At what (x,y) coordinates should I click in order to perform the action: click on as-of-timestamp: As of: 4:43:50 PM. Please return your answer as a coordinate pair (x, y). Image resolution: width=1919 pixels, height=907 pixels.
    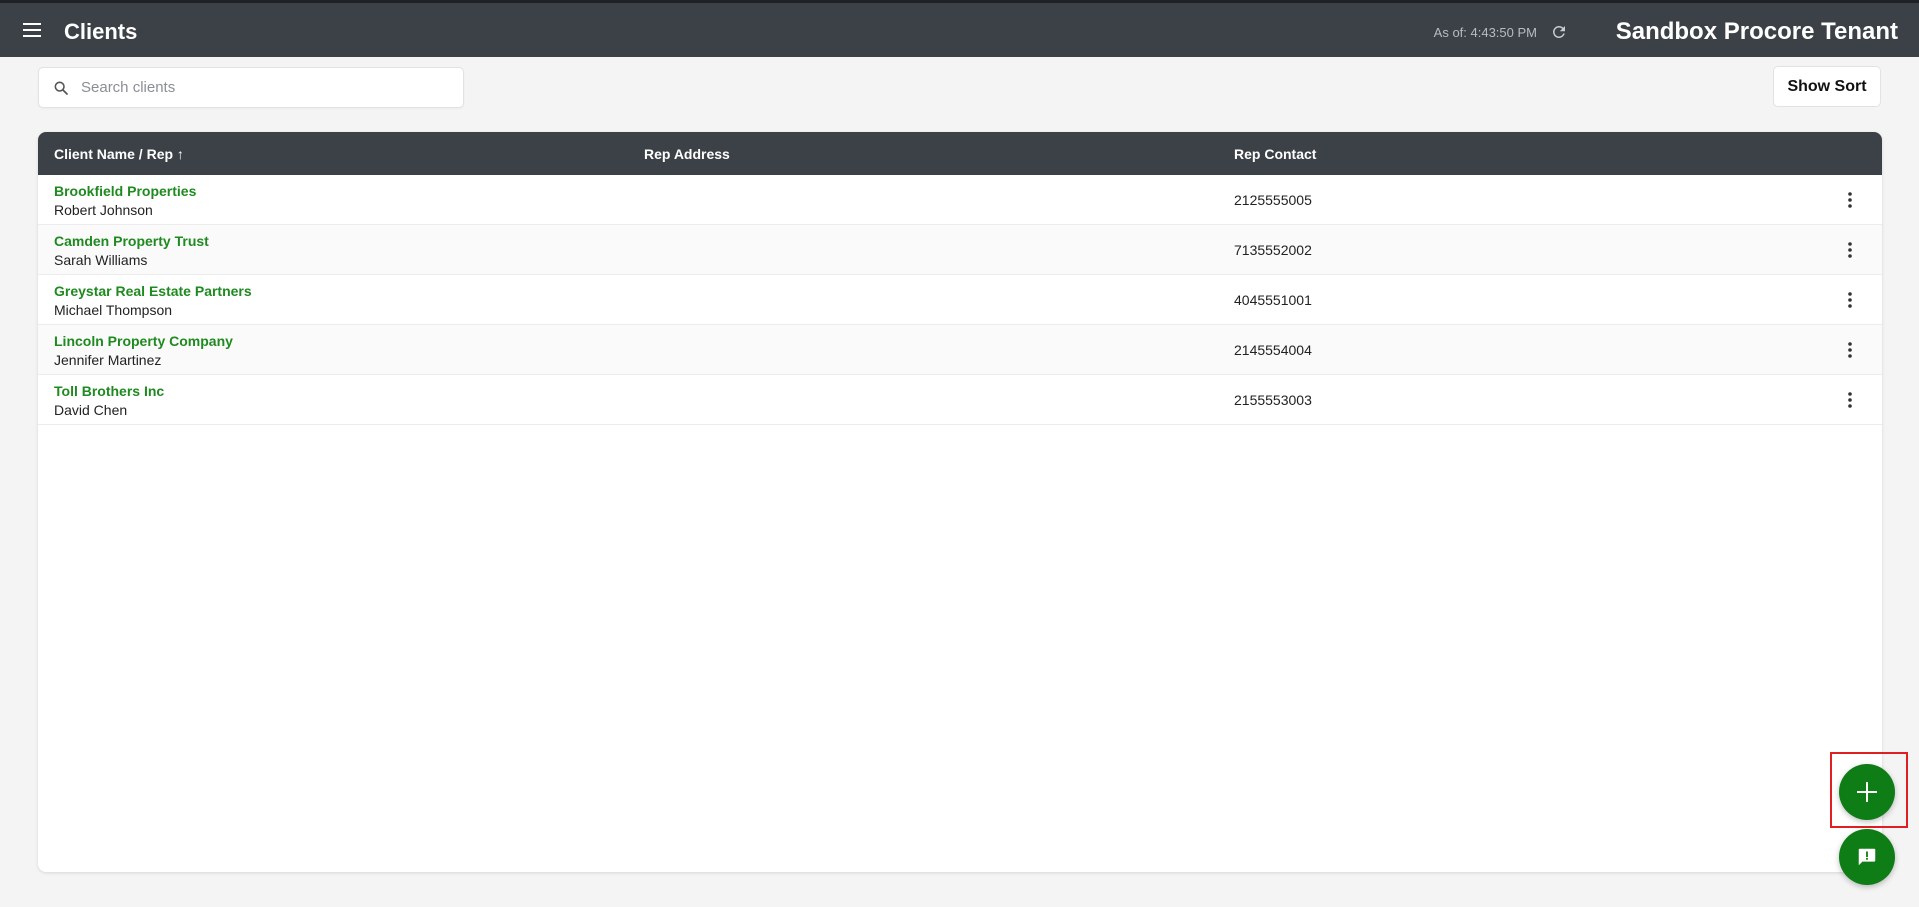
    Looking at the image, I should click on (1485, 32).